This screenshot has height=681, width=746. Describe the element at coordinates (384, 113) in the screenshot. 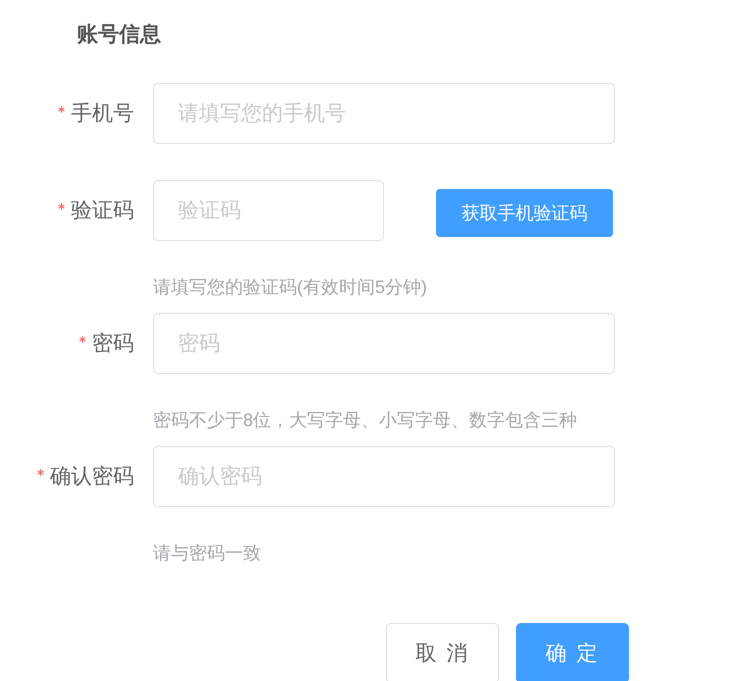

I see `input-field: 请填写您的手机号` at that location.